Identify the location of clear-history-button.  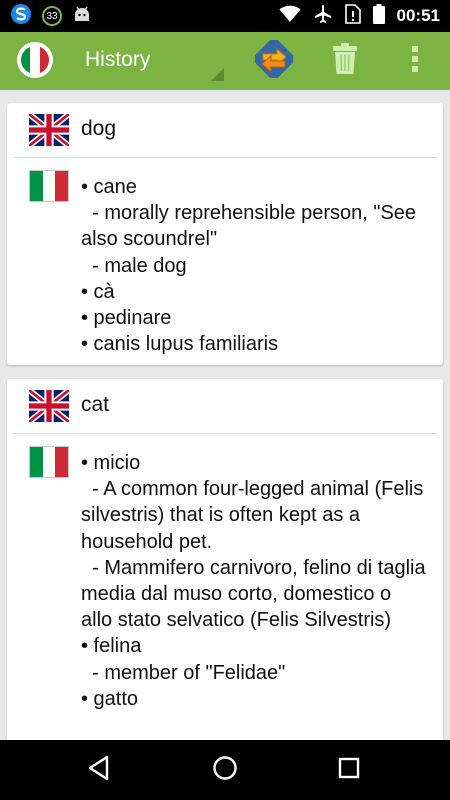
(345, 61).